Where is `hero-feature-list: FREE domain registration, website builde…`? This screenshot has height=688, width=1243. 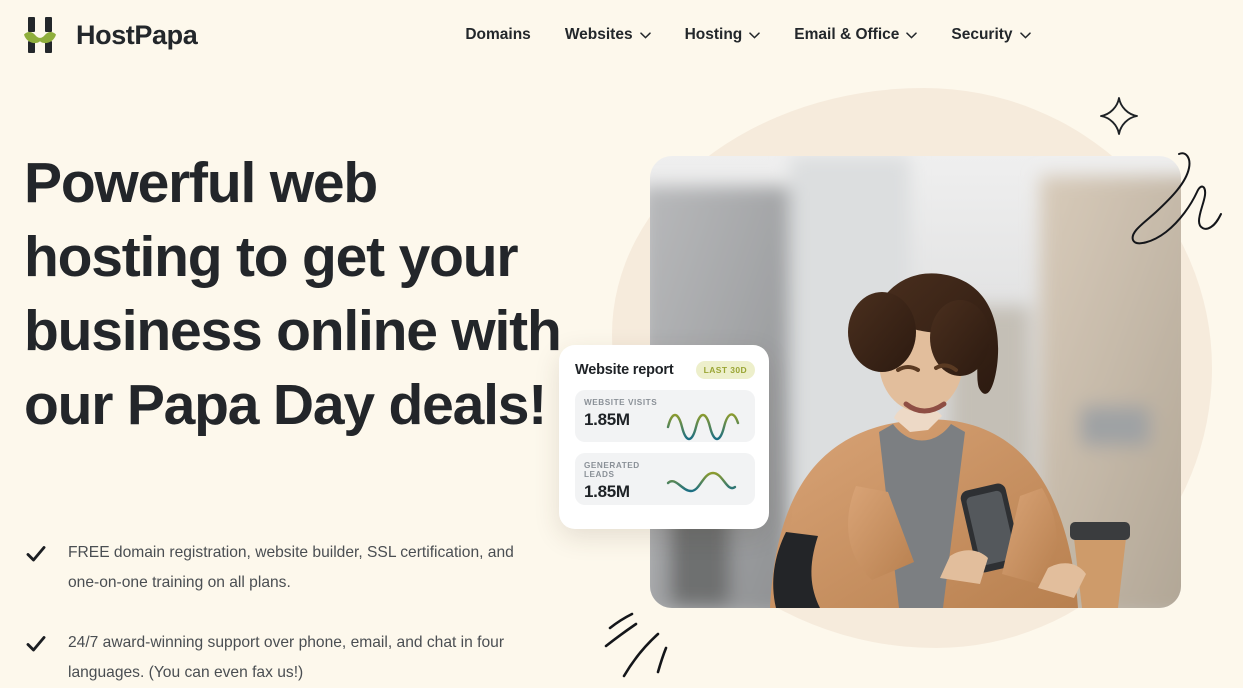 hero-feature-list: FREE domain registration, website builde… is located at coordinates (296, 613).